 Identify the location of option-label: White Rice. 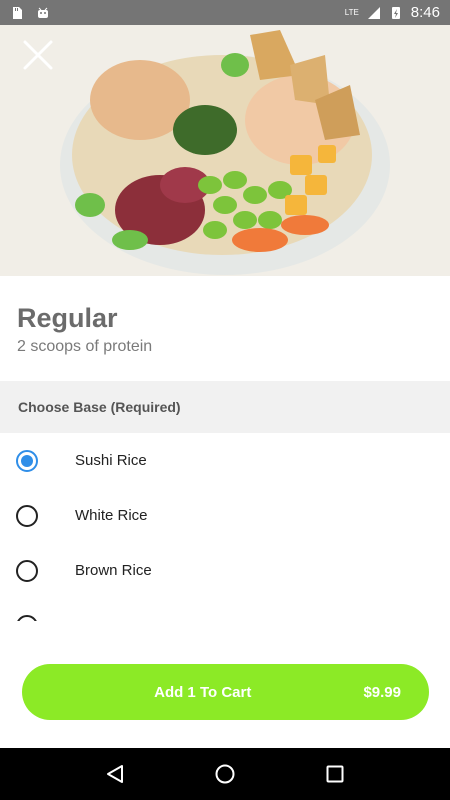
(111, 515).